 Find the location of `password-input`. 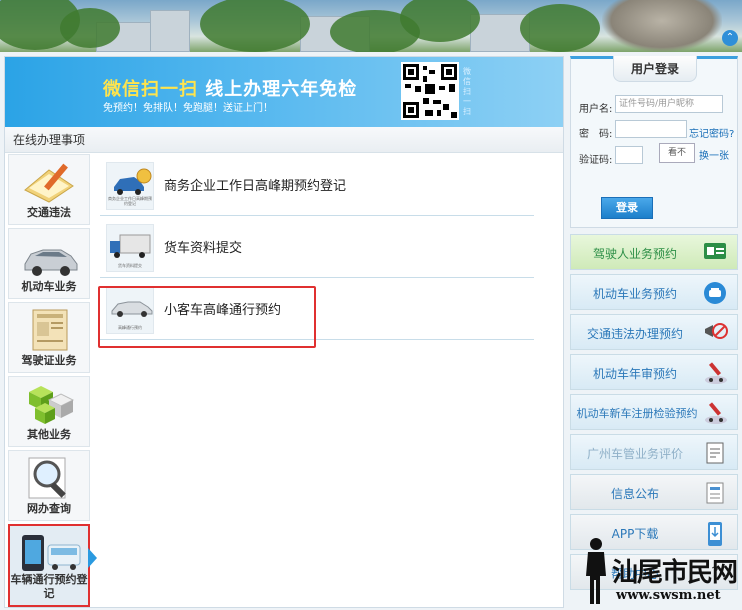

password-input is located at coordinates (651, 129).